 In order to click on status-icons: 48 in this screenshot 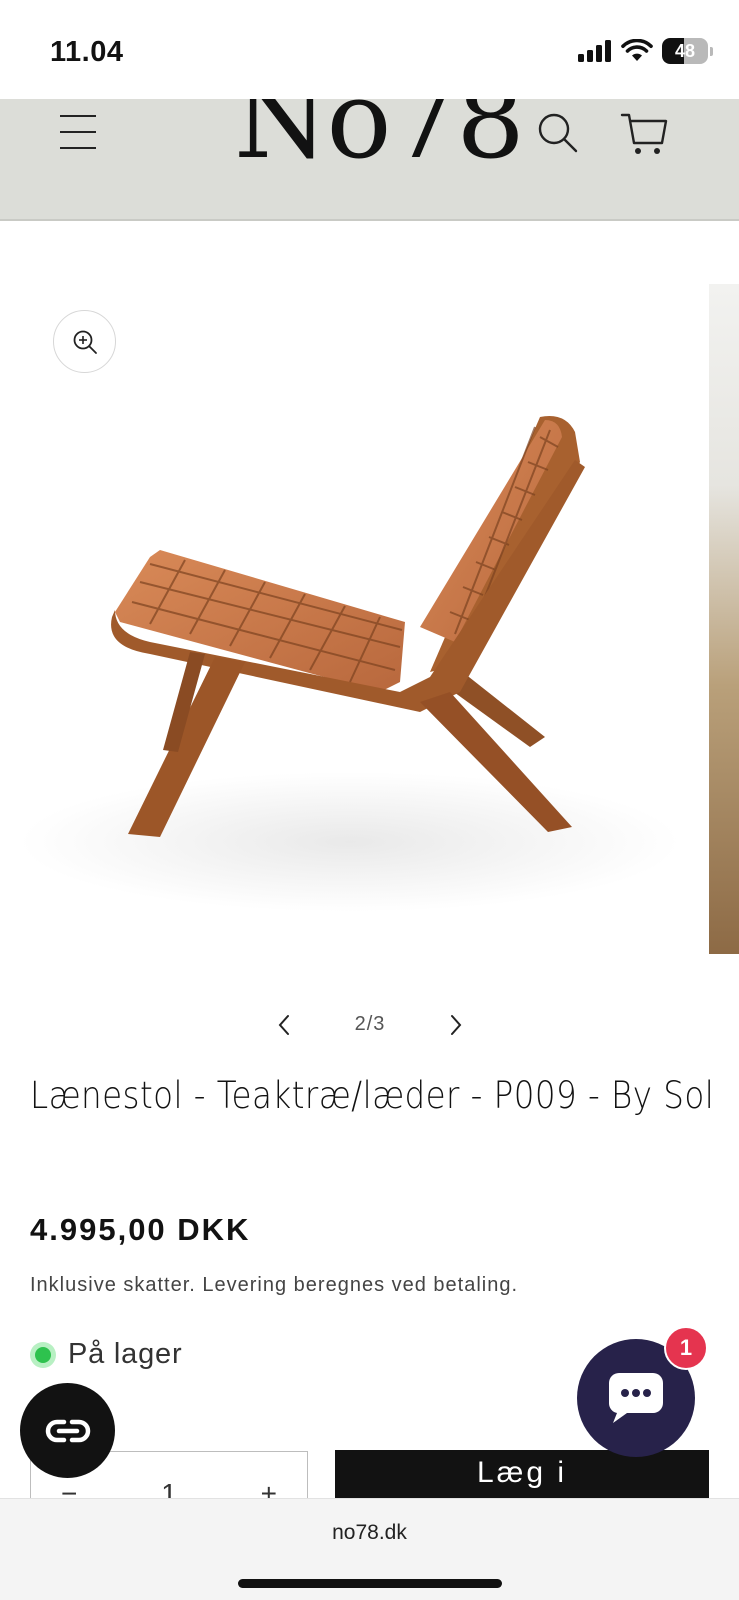, I will do `click(645, 51)`.